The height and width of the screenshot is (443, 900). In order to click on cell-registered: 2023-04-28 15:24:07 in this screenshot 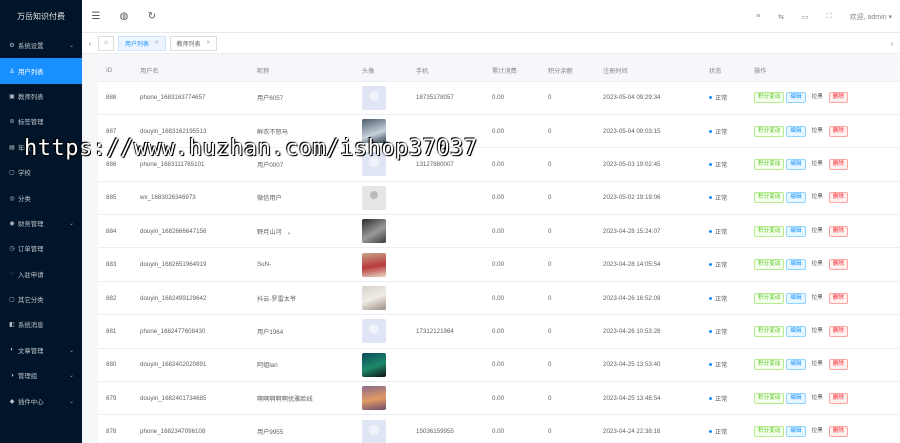, I will do `click(648, 231)`.